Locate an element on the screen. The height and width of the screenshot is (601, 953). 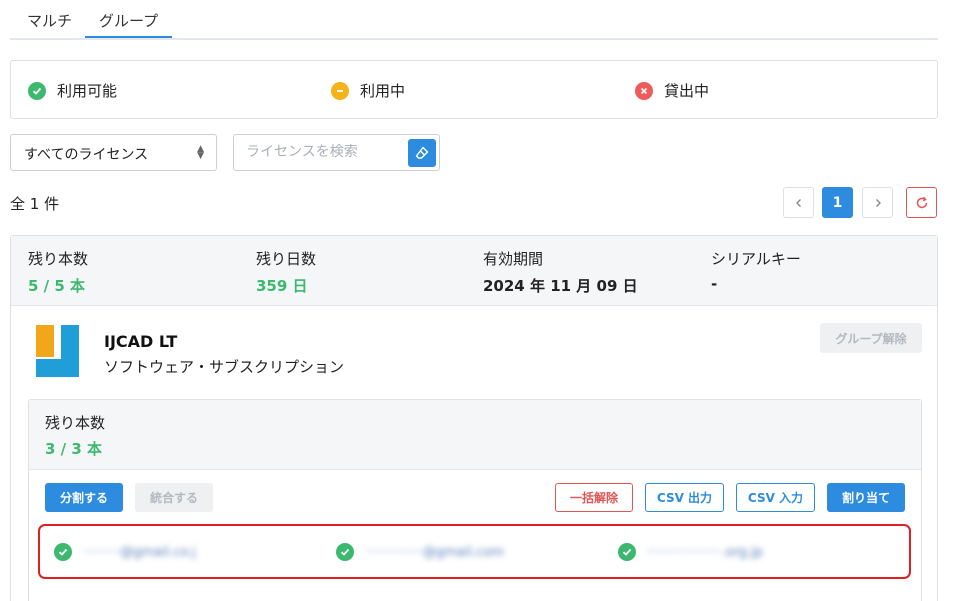
tab-bar: マルチ グループ is located at coordinates (474, 20).